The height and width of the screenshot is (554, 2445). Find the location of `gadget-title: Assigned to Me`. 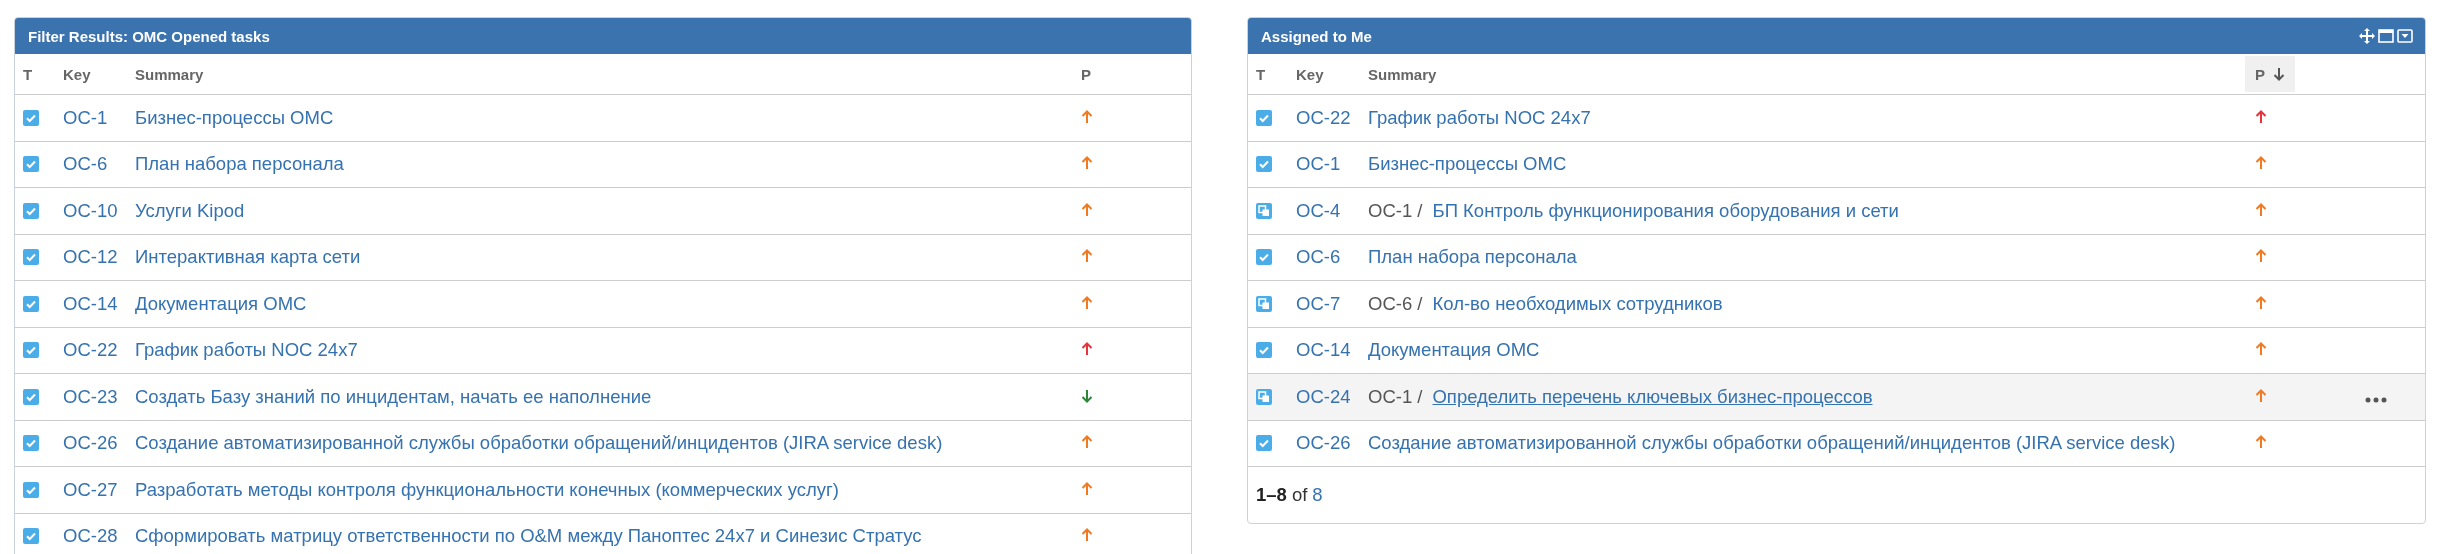

gadget-title: Assigned to Me is located at coordinates (1316, 36).